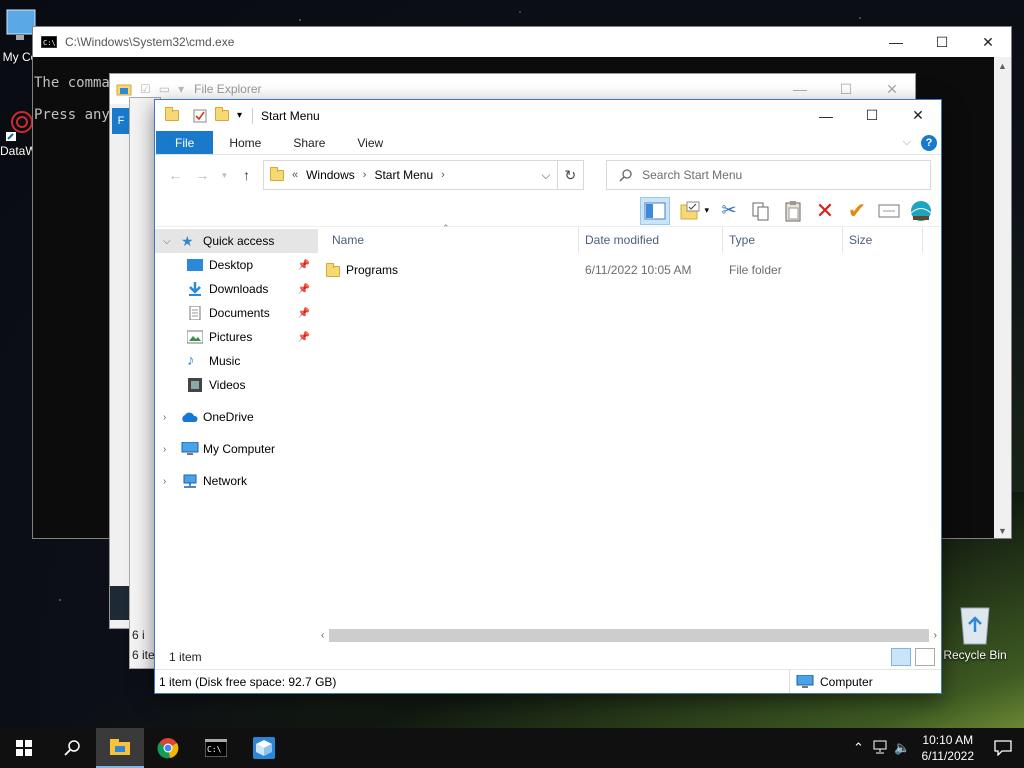 This screenshot has width=1024, height=768. Describe the element at coordinates (1002, 531) in the screenshot. I see `scroll-down-icon: ▼` at that location.